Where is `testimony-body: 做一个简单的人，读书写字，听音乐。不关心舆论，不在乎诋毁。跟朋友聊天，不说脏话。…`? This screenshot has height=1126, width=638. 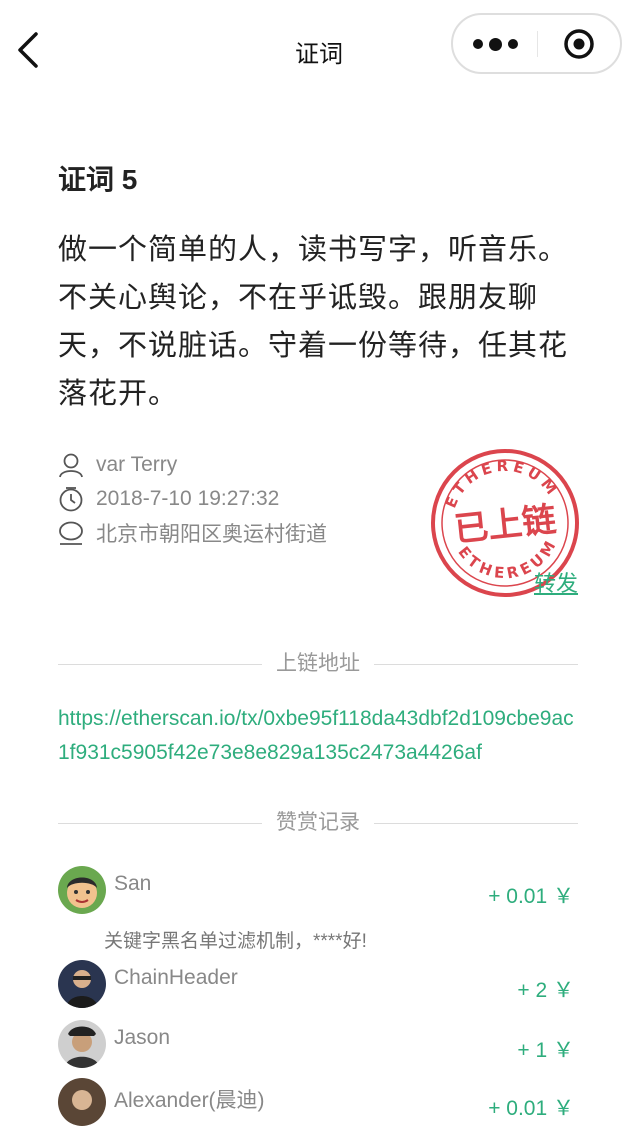
testimony-body: 做一个简单的人，读书写字，听音乐。不关心舆论，不在乎诋毁。跟朋友聊天，不说脏话。… is located at coordinates (313, 322).